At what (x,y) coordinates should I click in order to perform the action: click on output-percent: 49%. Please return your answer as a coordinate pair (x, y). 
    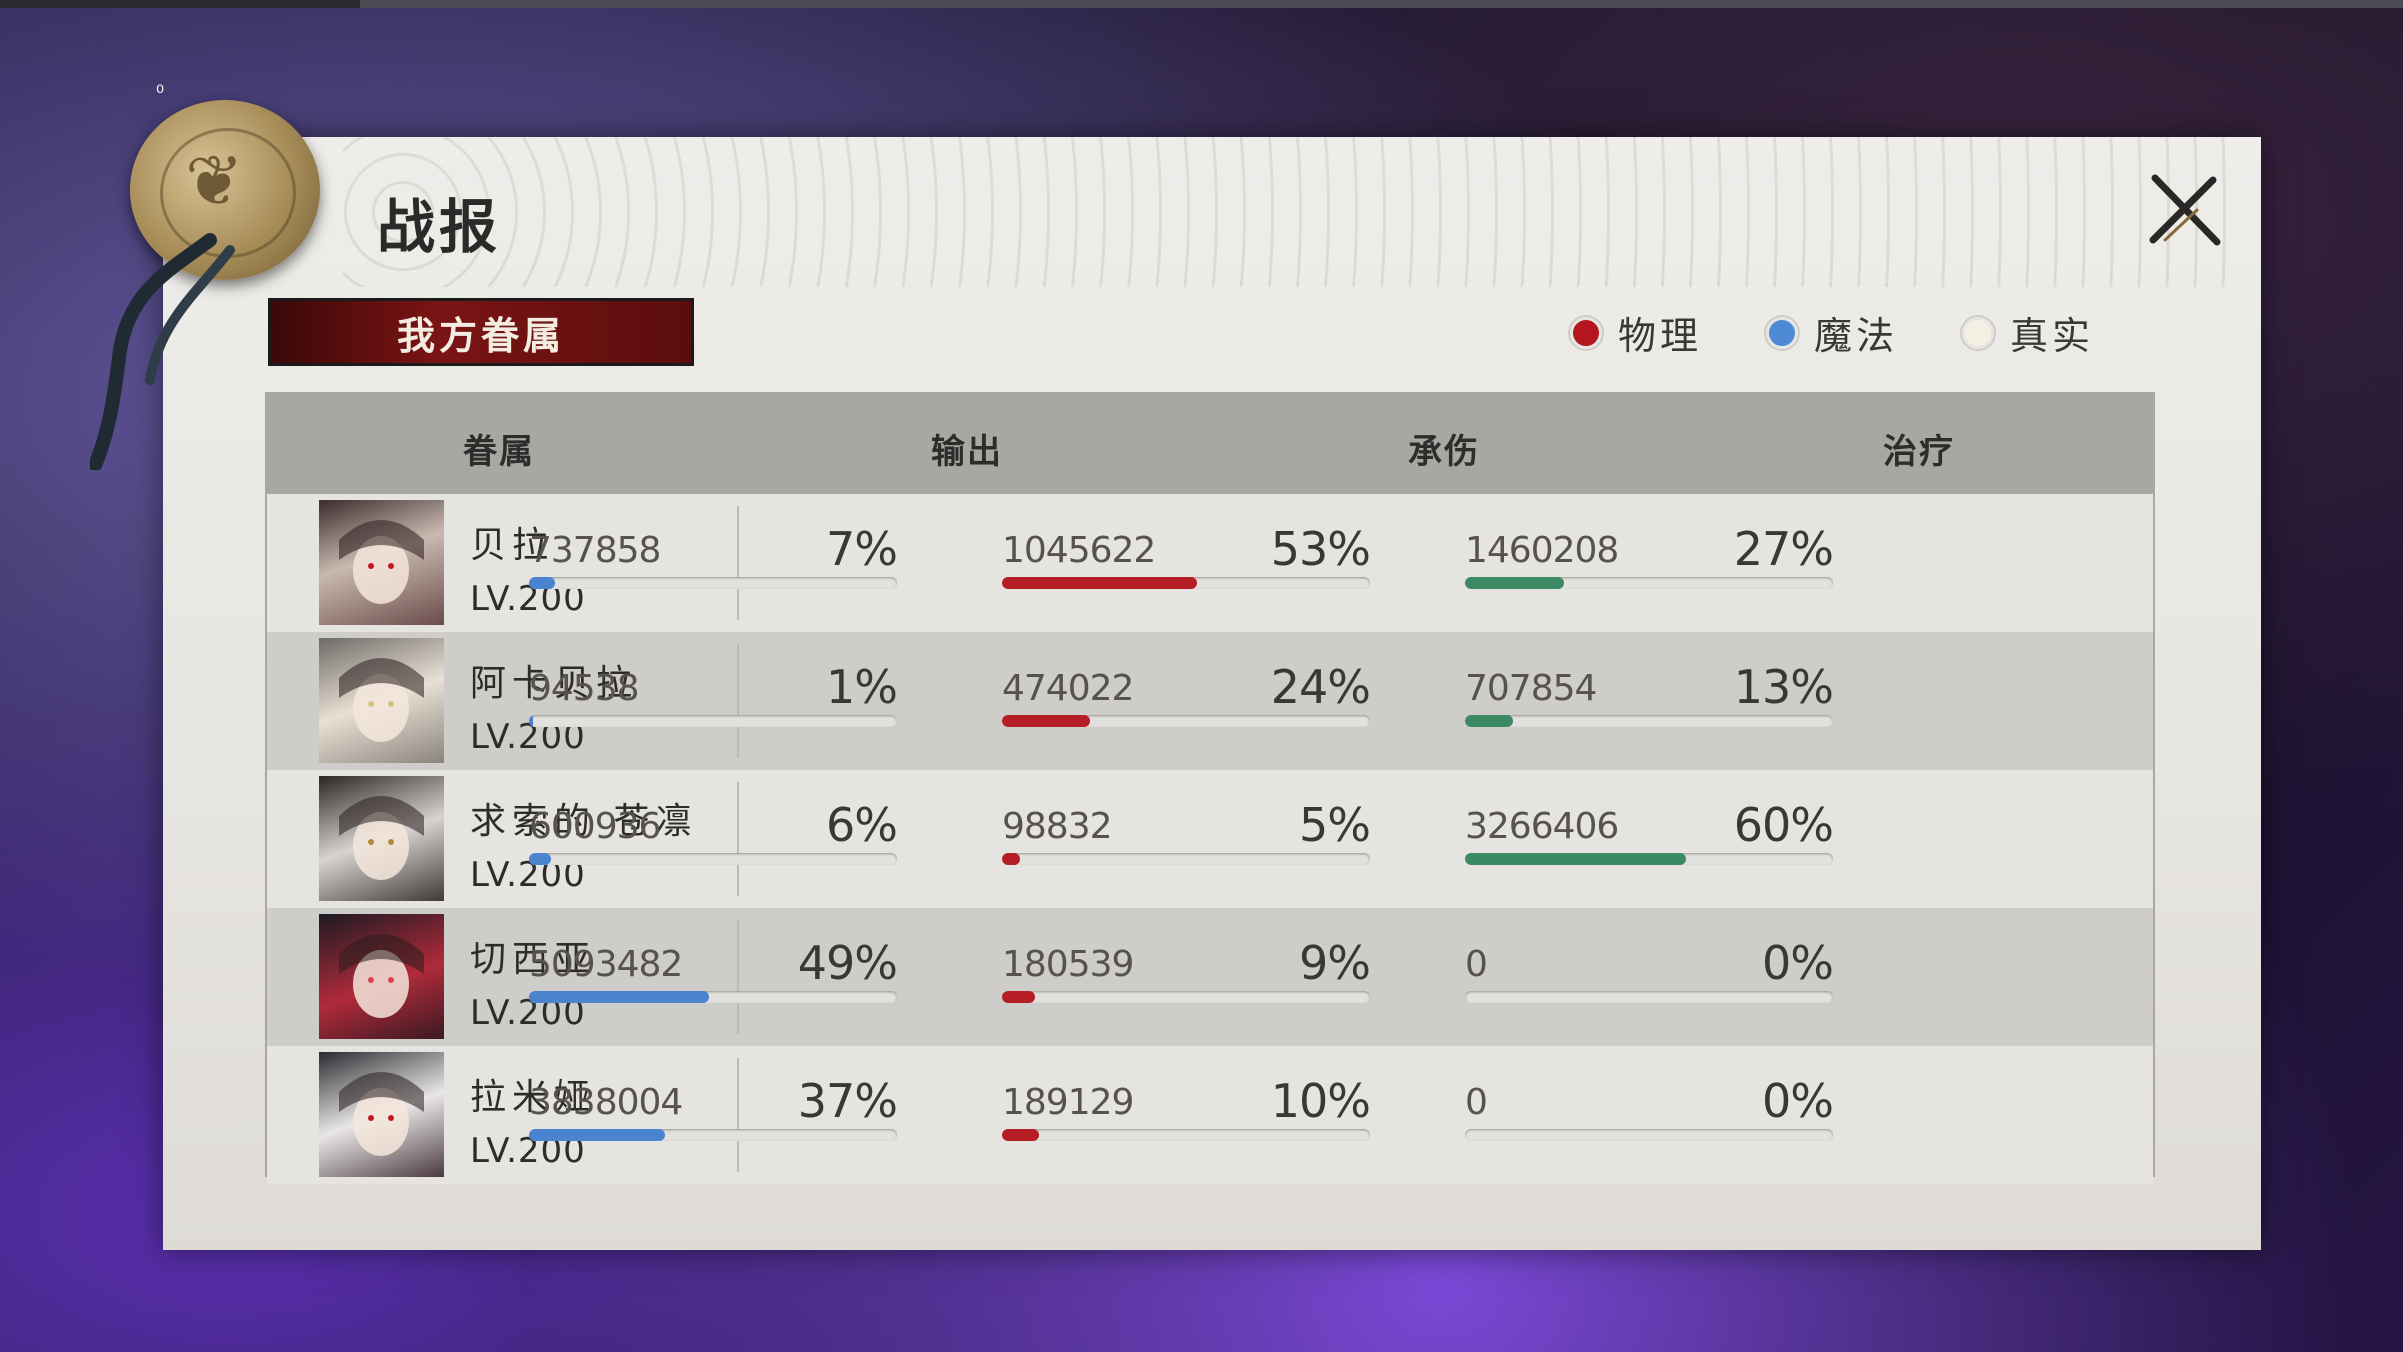
    Looking at the image, I should click on (847, 963).